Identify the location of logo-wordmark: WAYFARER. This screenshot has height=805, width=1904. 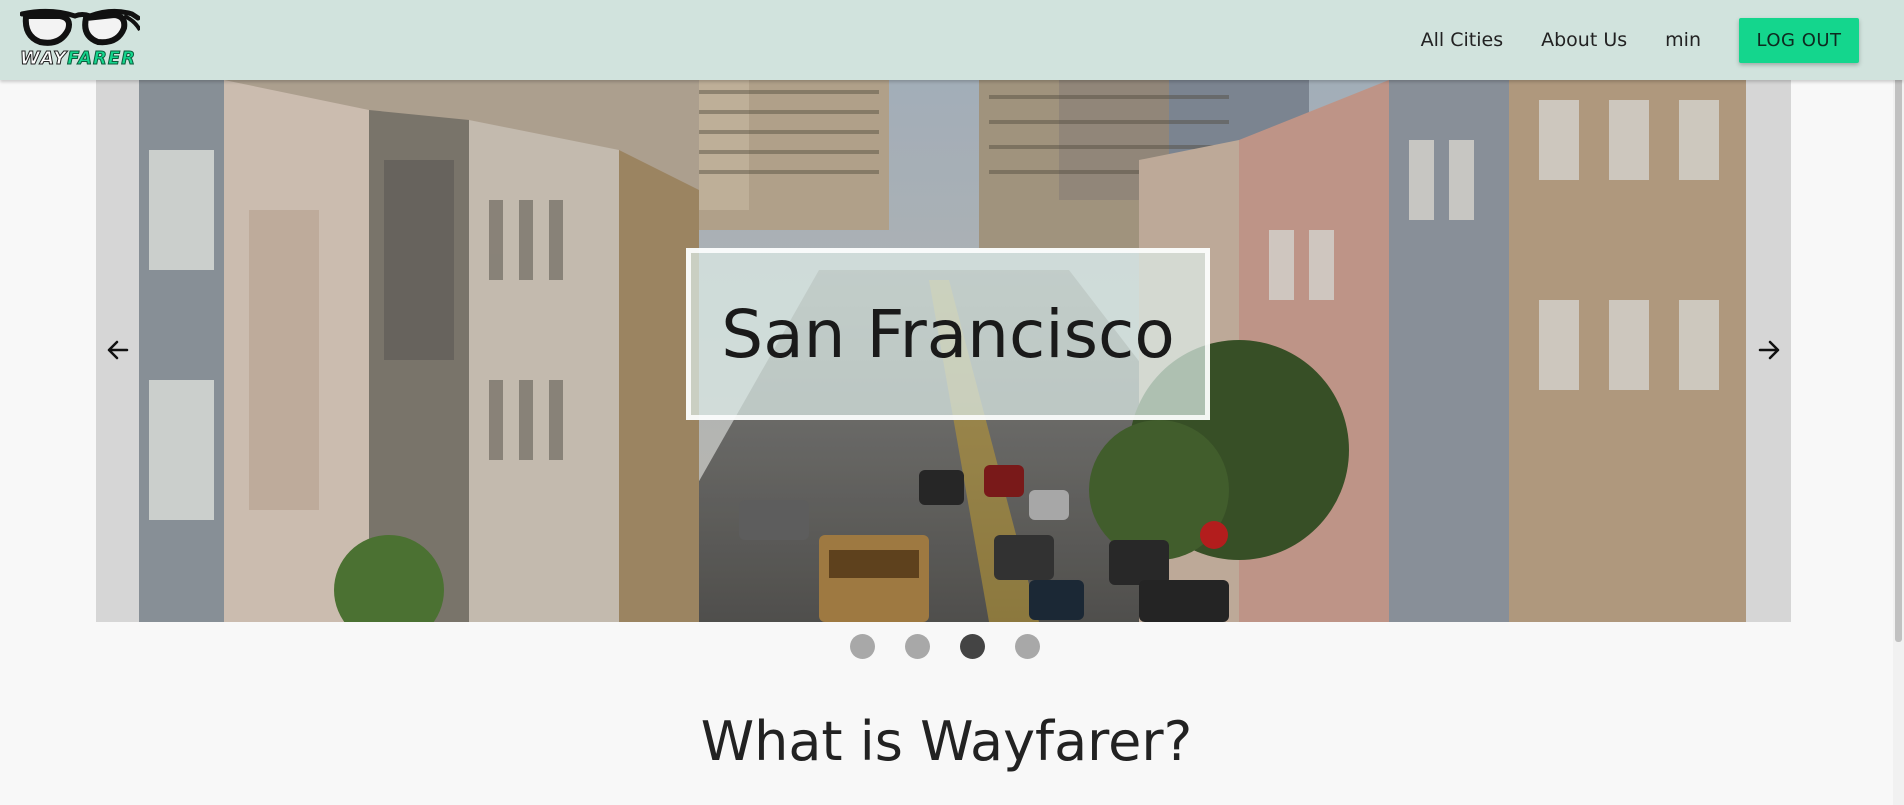
(78, 59).